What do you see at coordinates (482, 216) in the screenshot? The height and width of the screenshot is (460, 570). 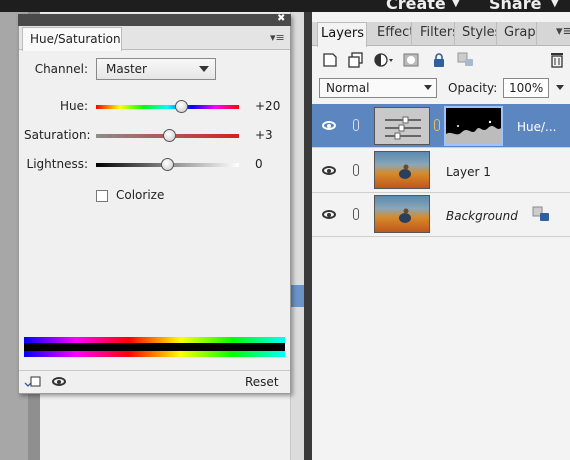 I see `layer-name: Background` at bounding box center [482, 216].